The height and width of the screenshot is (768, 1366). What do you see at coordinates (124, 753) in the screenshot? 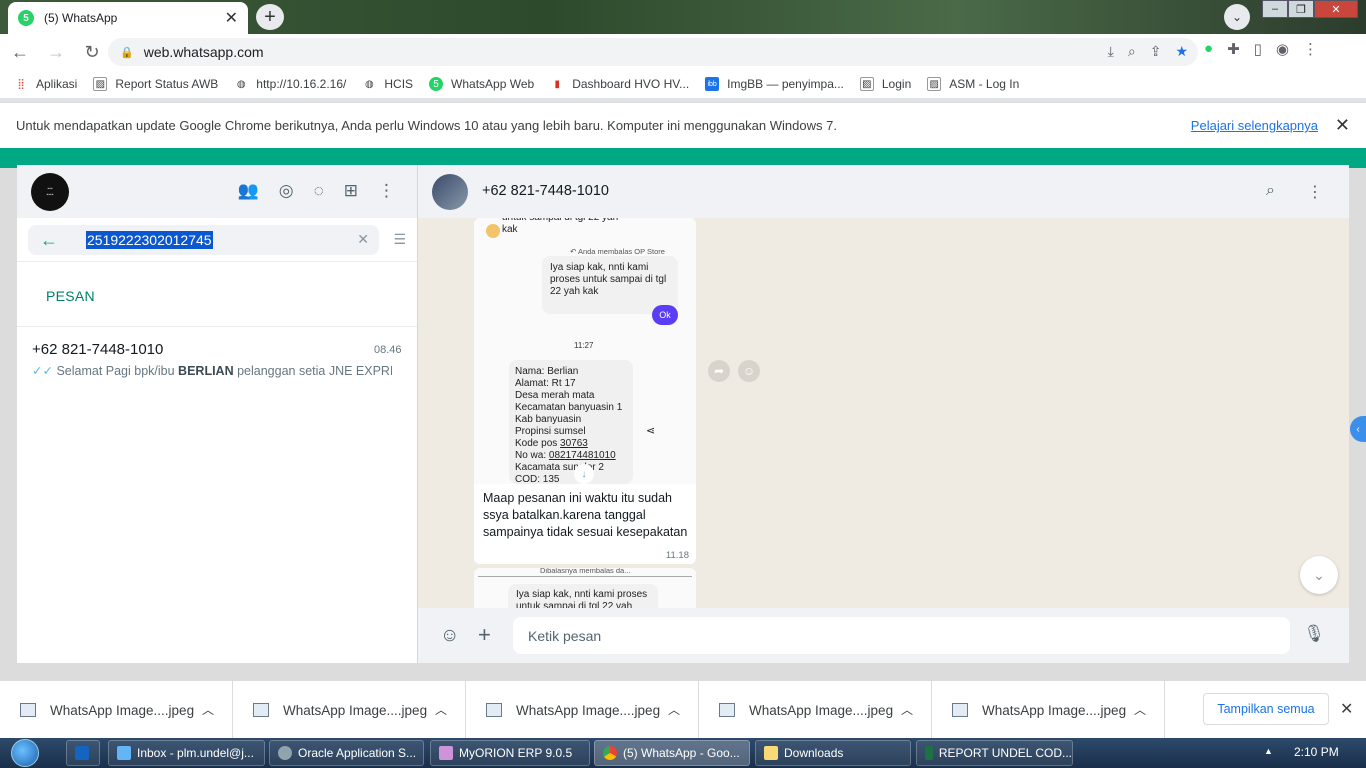
I see `outlook-icon` at bounding box center [124, 753].